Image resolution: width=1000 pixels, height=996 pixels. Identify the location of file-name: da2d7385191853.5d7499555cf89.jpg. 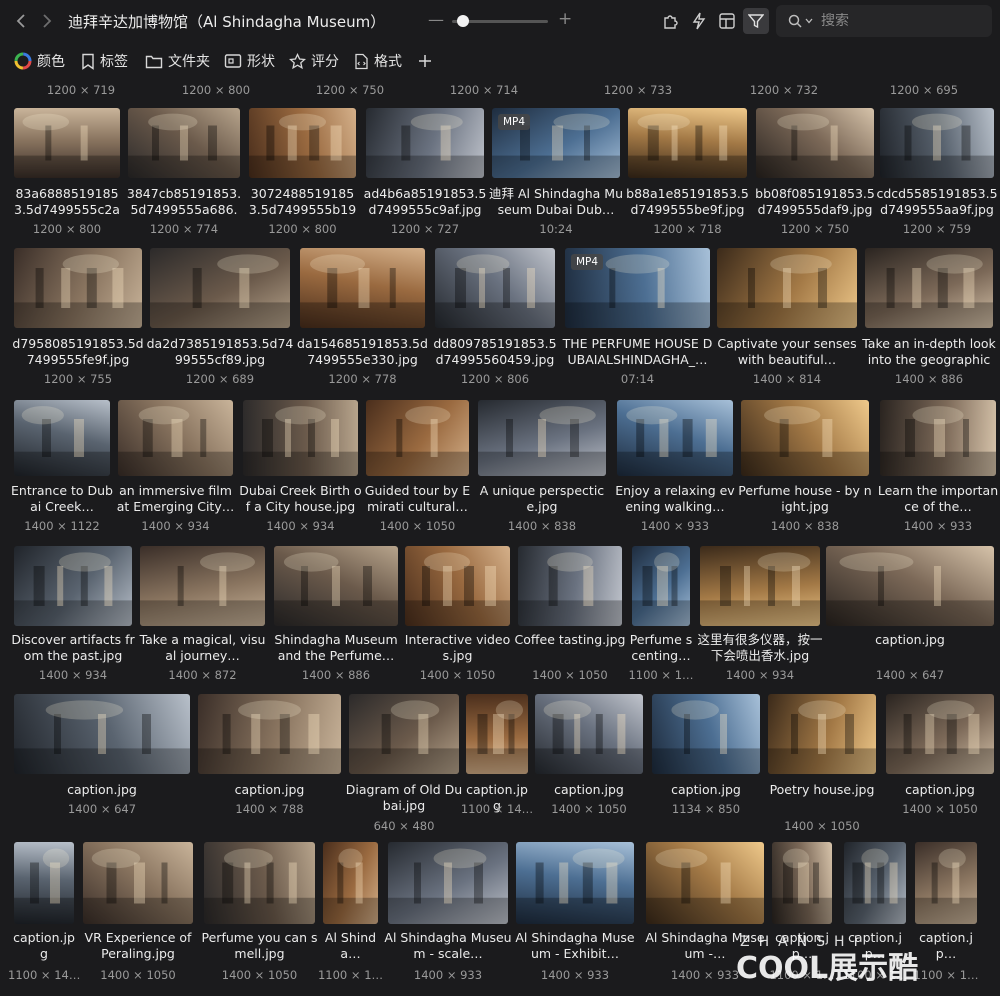
(220, 352).